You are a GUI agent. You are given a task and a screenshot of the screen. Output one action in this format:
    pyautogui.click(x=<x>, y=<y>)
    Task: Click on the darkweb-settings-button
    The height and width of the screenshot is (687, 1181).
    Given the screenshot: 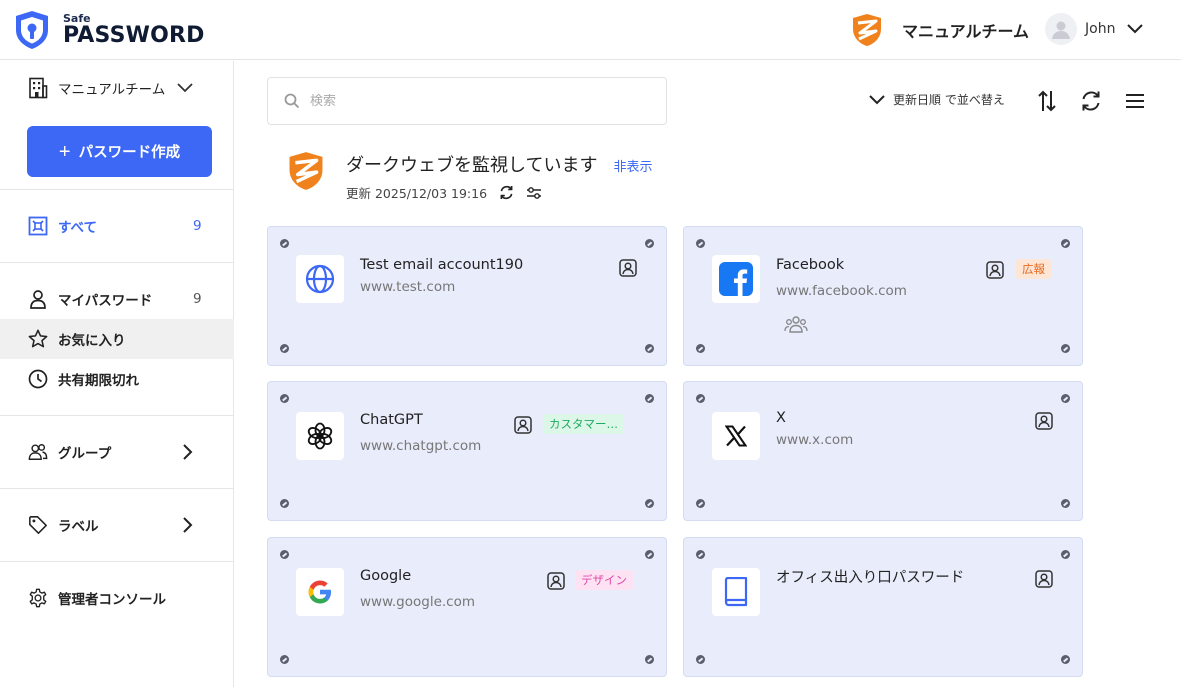 What is the action you would take?
    pyautogui.click(x=534, y=193)
    